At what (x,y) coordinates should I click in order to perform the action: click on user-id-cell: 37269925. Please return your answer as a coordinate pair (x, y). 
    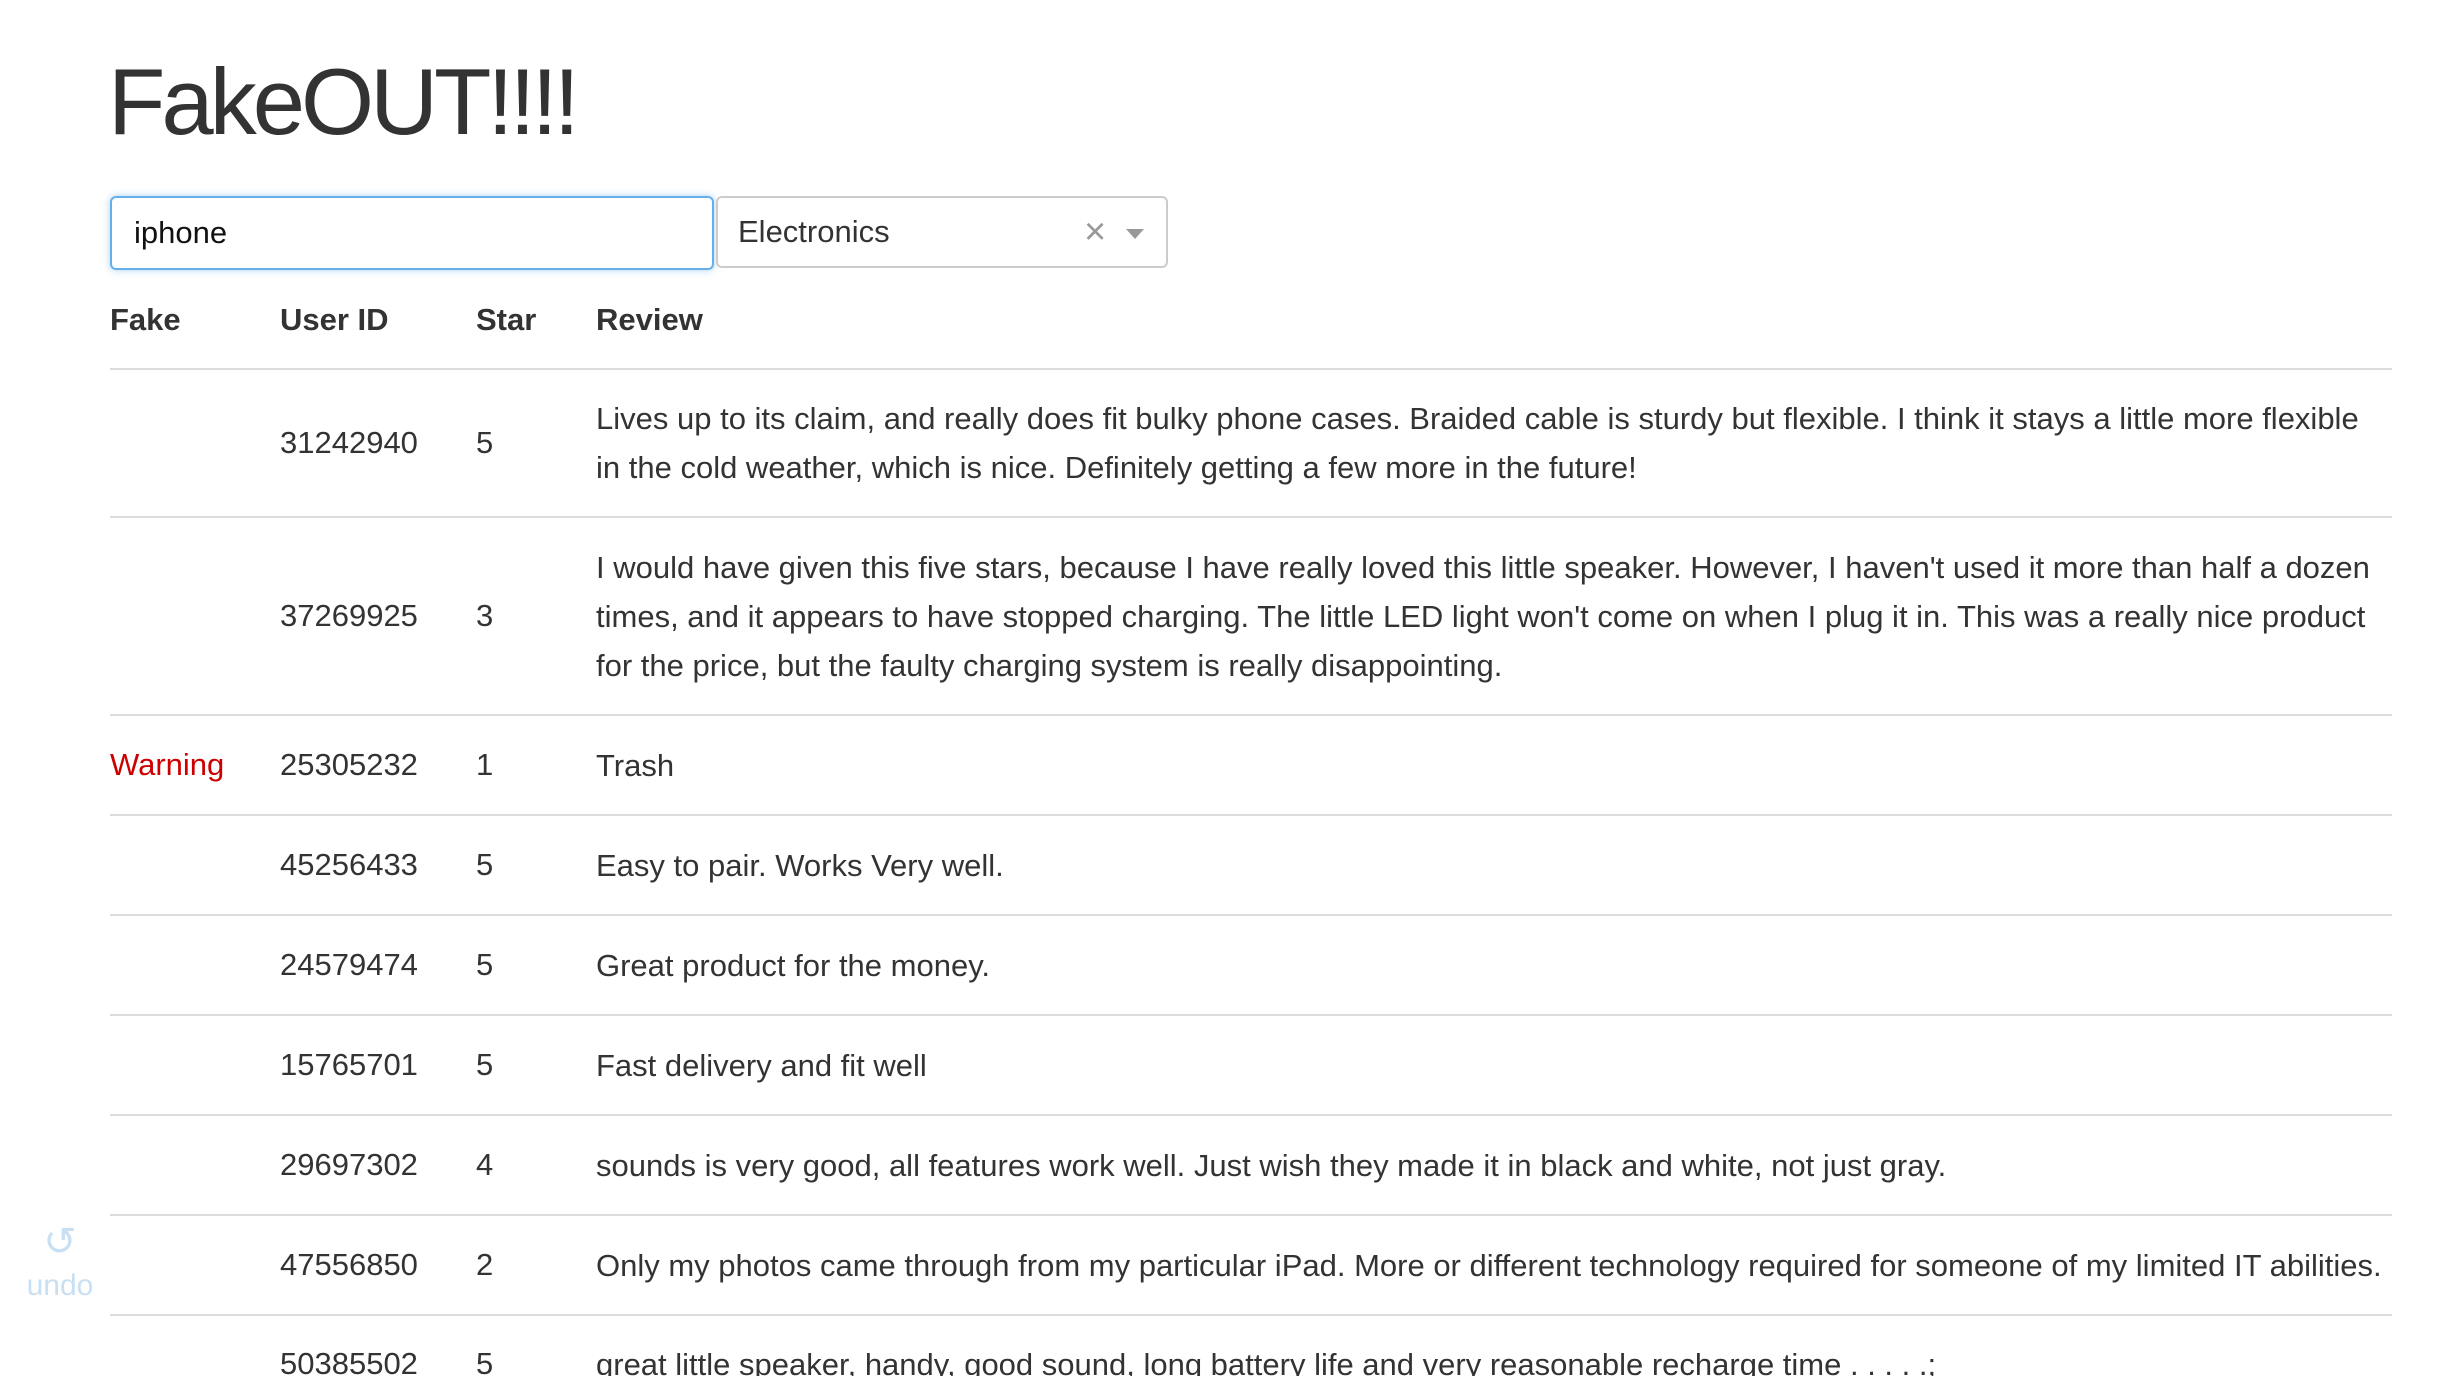
    Looking at the image, I should click on (349, 615).